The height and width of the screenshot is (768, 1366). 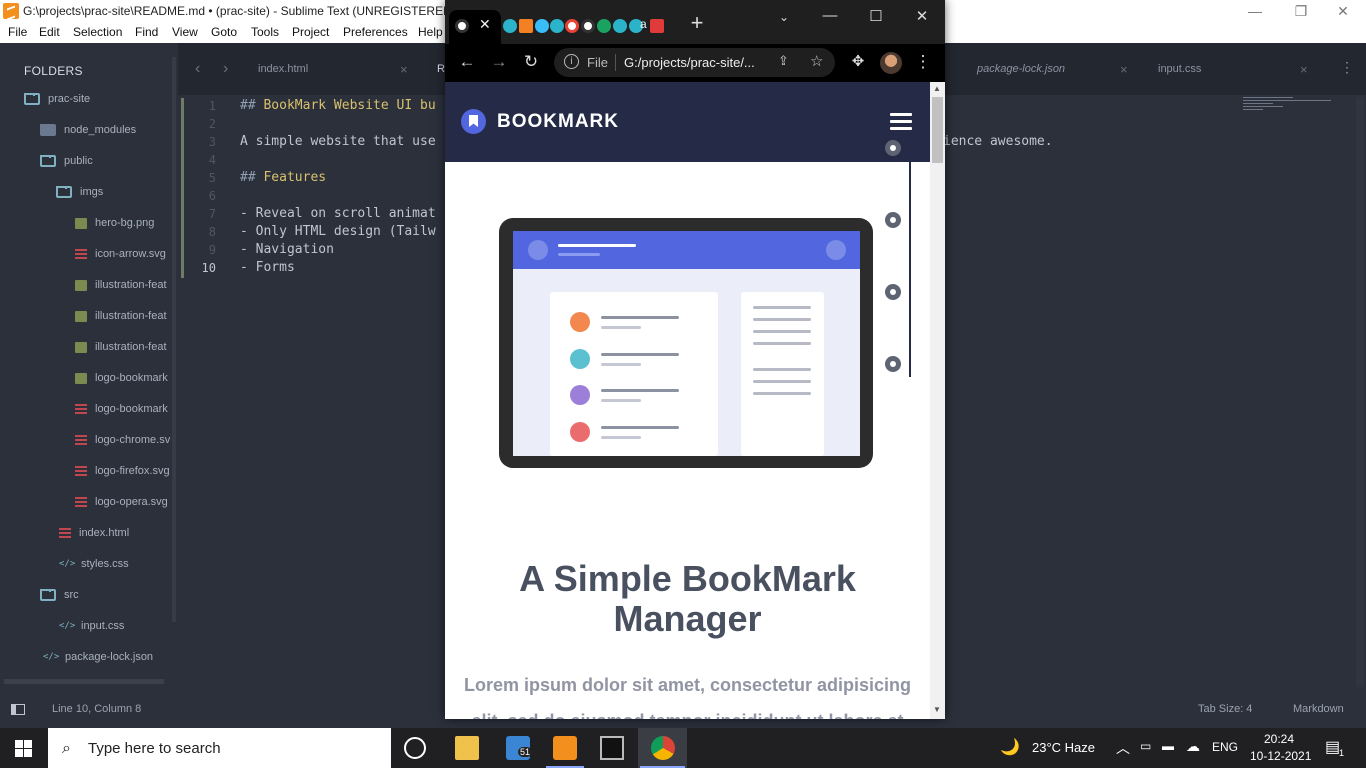 I want to click on battery-icon: ▬, so click(x=1168, y=746).